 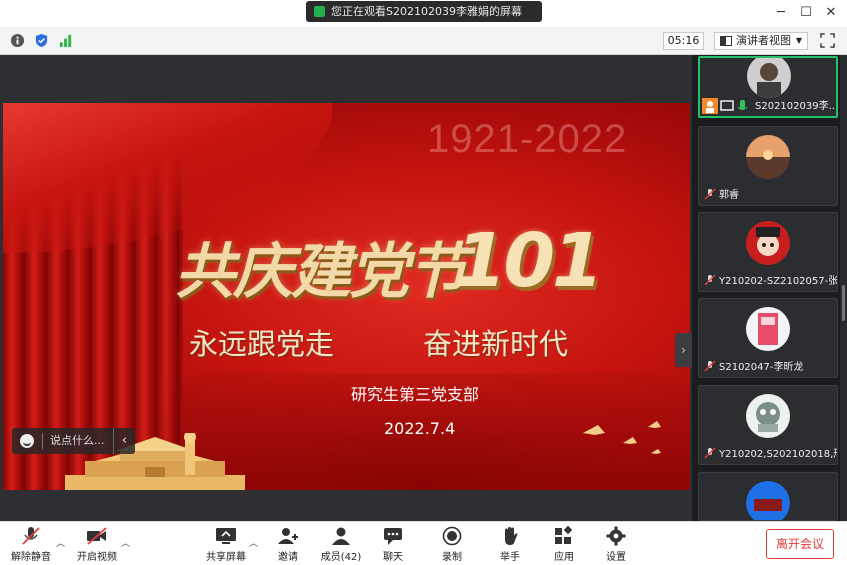 I want to click on record-icon, so click(x=452, y=536).